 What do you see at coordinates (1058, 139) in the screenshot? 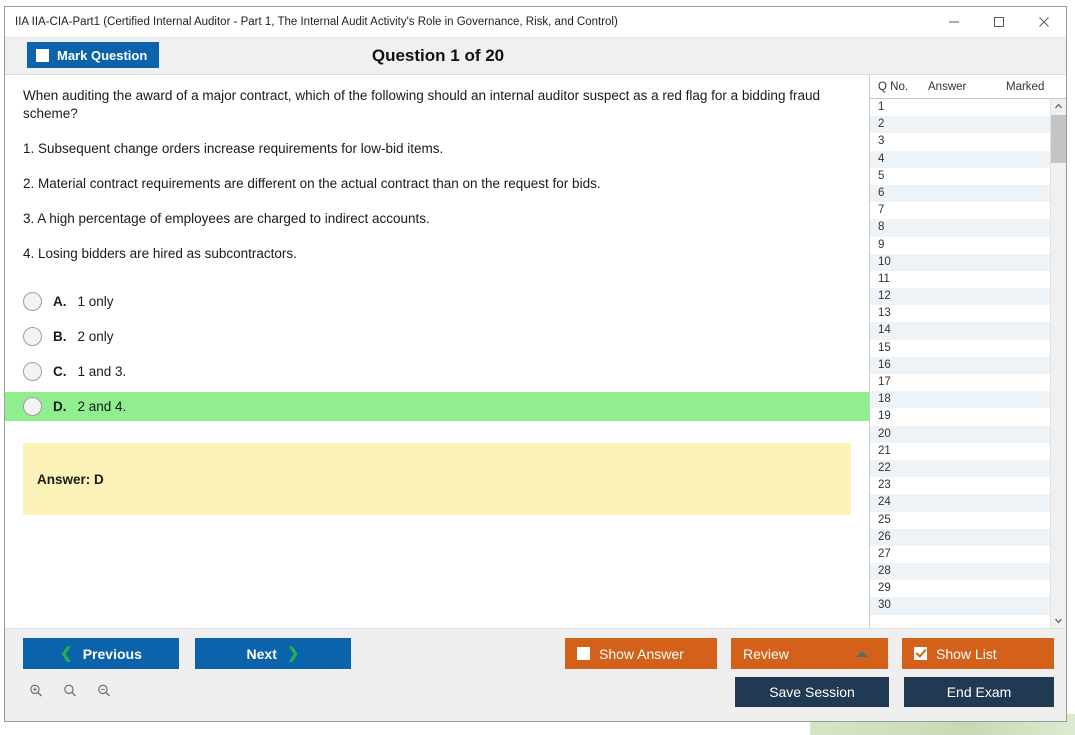
I see `scrollbar-thumb` at bounding box center [1058, 139].